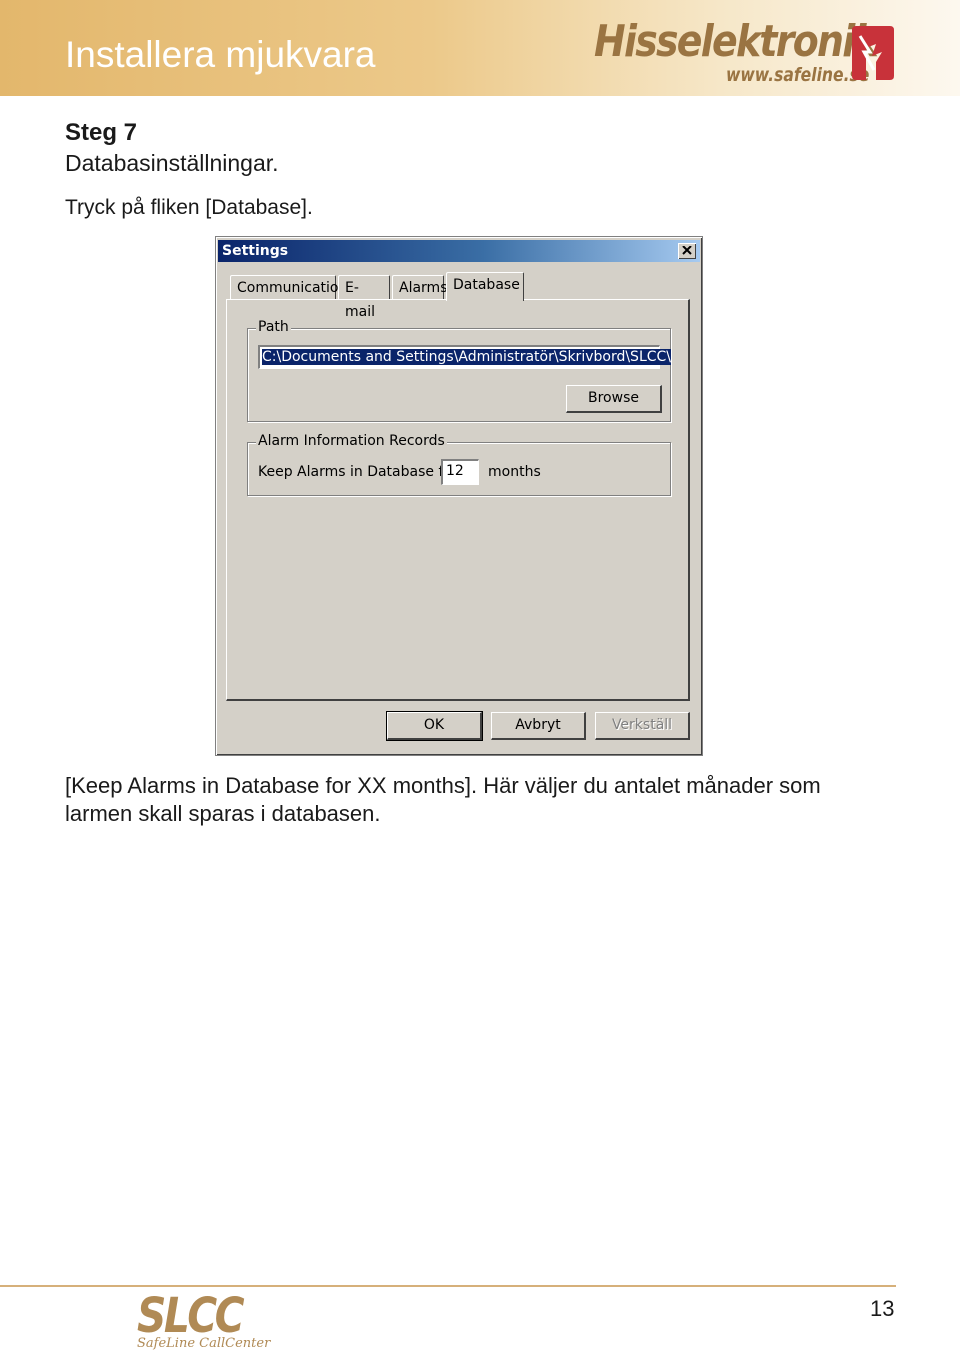 Image resolution: width=960 pixels, height=1355 pixels. I want to click on close-icon, so click(687, 250).